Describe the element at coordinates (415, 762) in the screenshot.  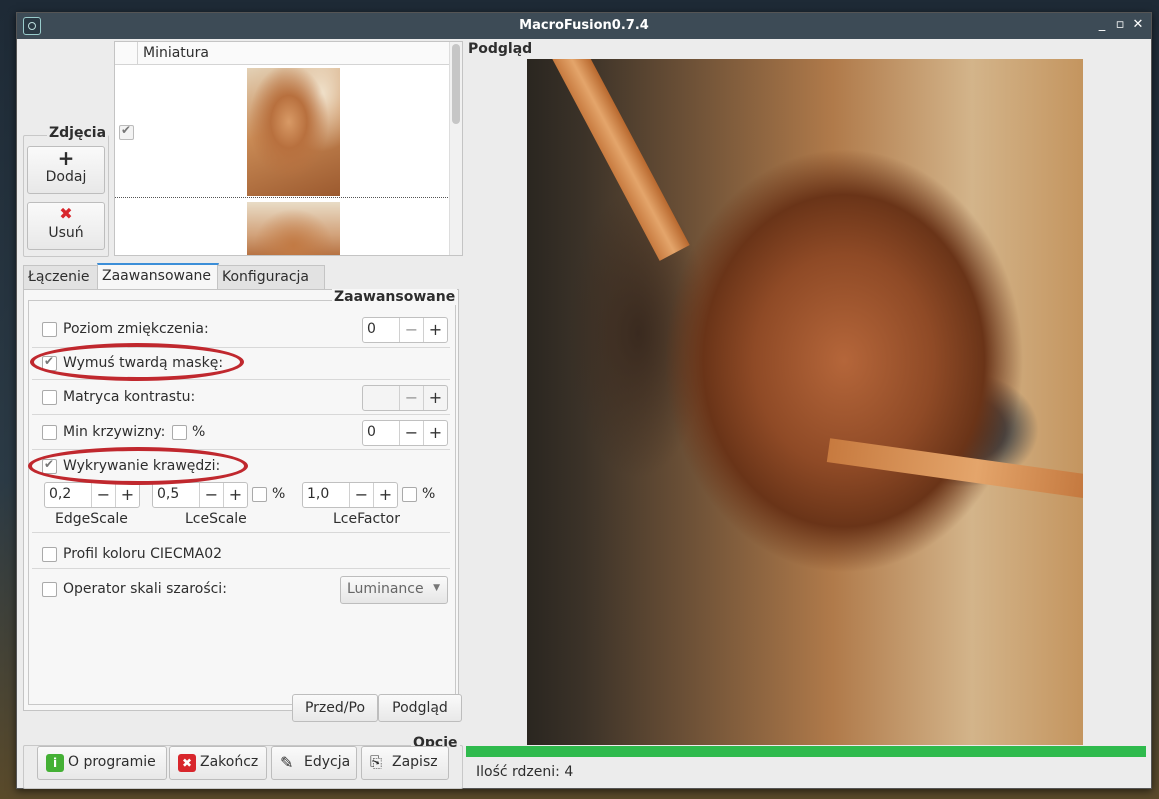
I see `save-label: Zapisz` at that location.